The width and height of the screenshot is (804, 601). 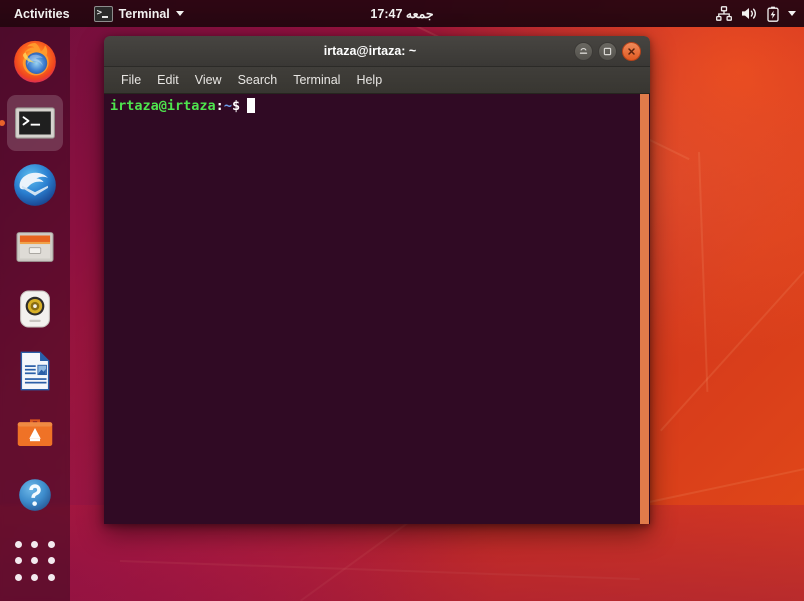 I want to click on prompt-colon: :, so click(x=219, y=106).